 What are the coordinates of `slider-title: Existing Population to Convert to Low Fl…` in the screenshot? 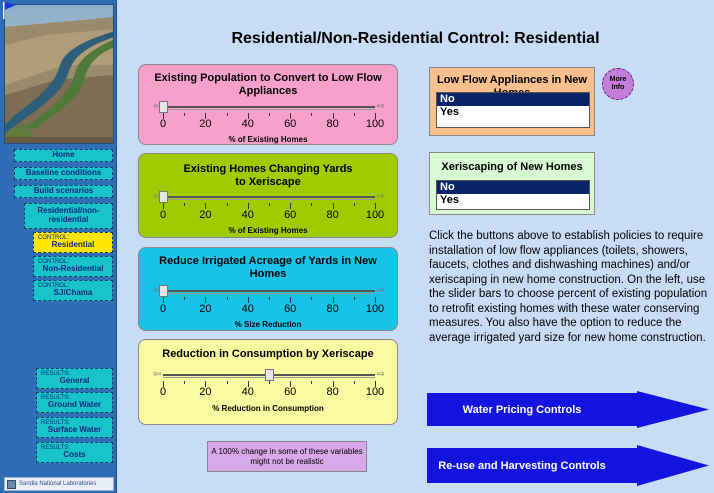 It's located at (268, 84).